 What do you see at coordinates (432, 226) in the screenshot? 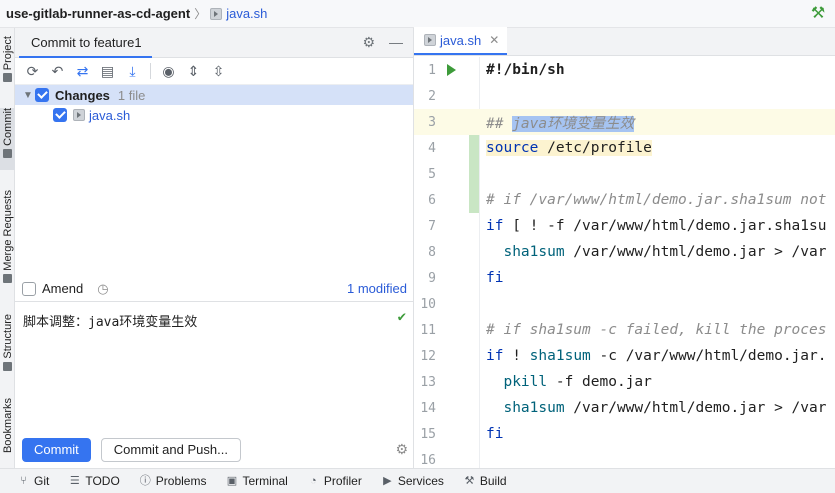
I see `line-number: 7` at bounding box center [432, 226].